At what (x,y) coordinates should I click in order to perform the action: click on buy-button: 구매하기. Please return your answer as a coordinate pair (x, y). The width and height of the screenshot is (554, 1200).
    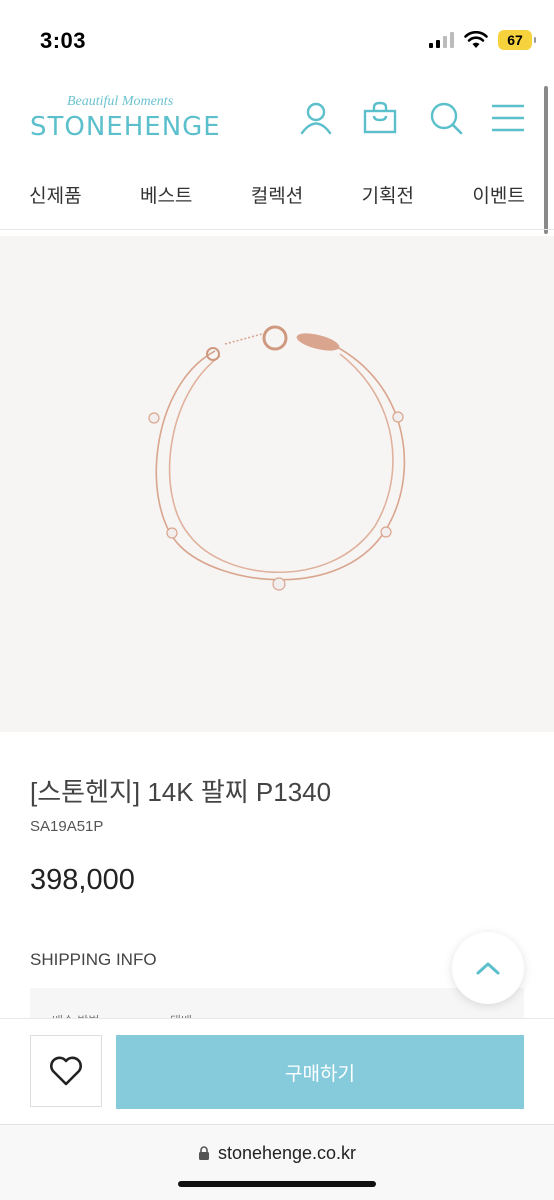
    Looking at the image, I should click on (320, 1072).